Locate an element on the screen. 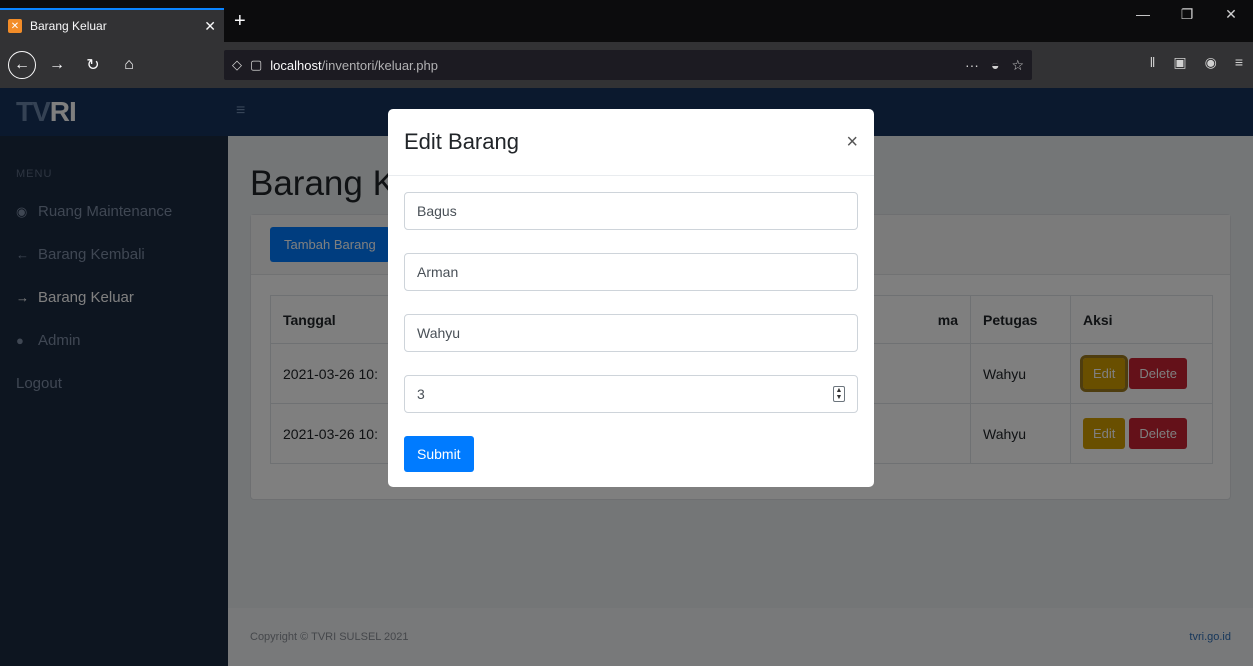  url-host: localhost is located at coordinates (296, 65).